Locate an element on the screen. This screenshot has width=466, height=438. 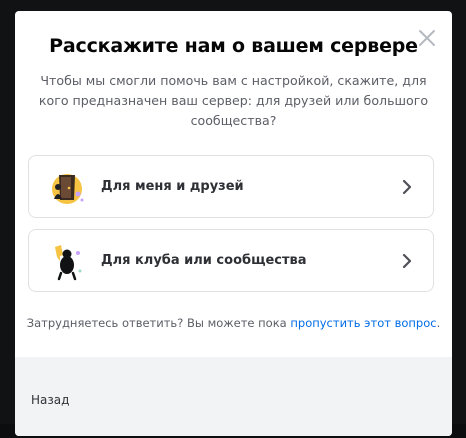
community-illustration-icon is located at coordinates (68, 263).